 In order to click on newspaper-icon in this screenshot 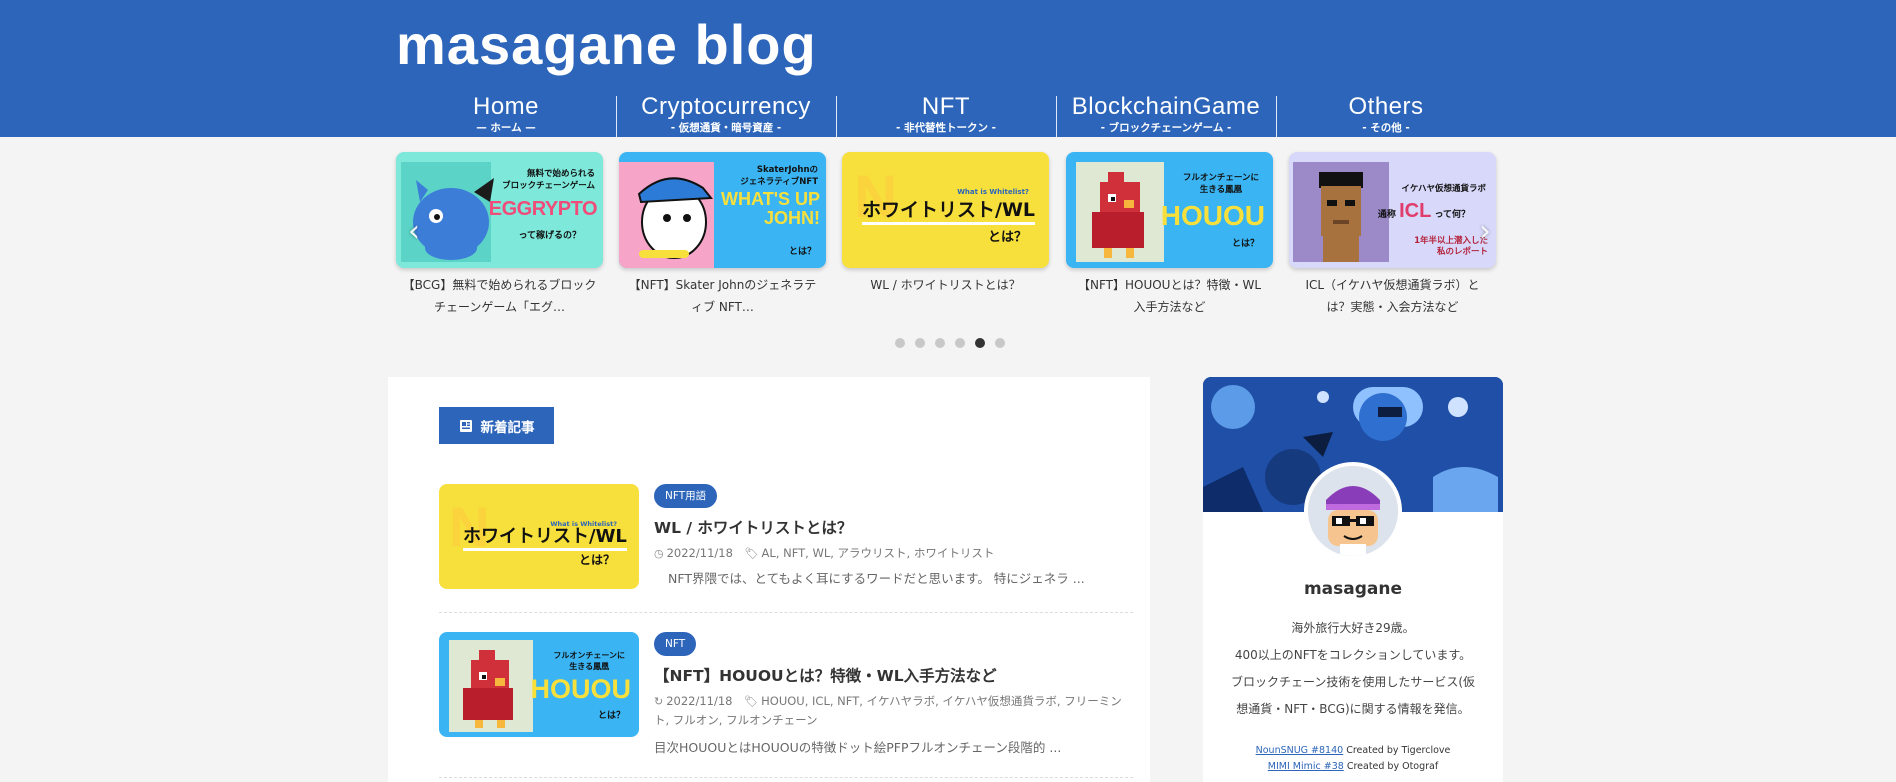, I will do `click(465, 425)`.